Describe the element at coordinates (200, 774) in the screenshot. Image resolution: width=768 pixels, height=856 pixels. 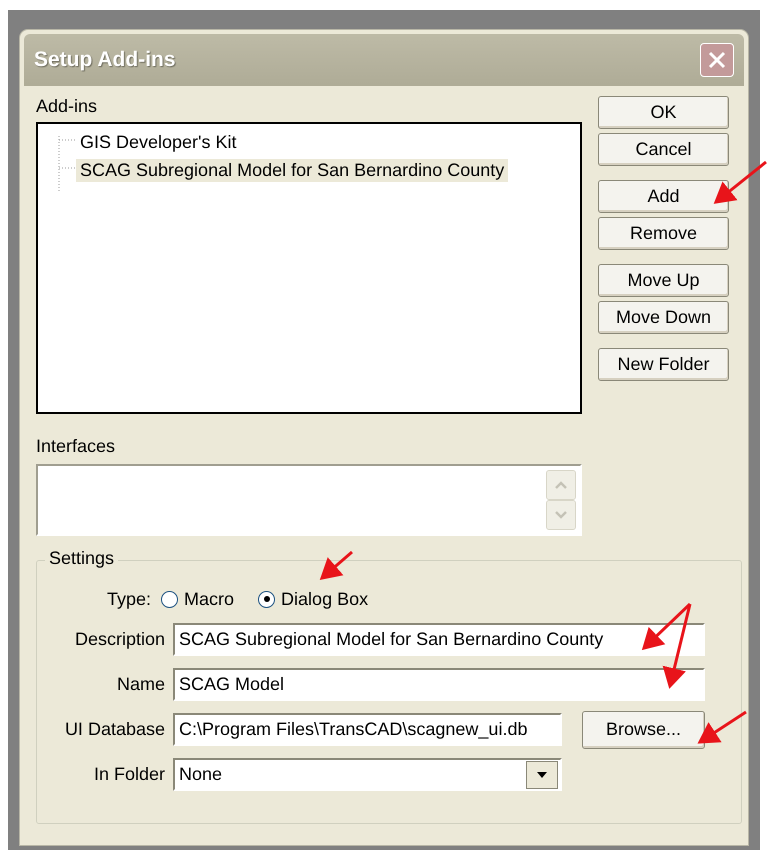
I see `dropdown-value: None` at that location.